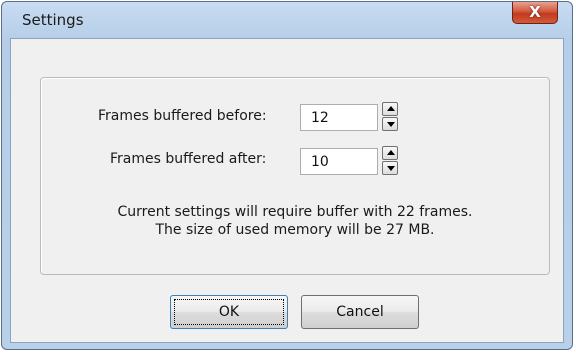 The height and width of the screenshot is (353, 576). I want to click on focus-rectangle, so click(229, 312).